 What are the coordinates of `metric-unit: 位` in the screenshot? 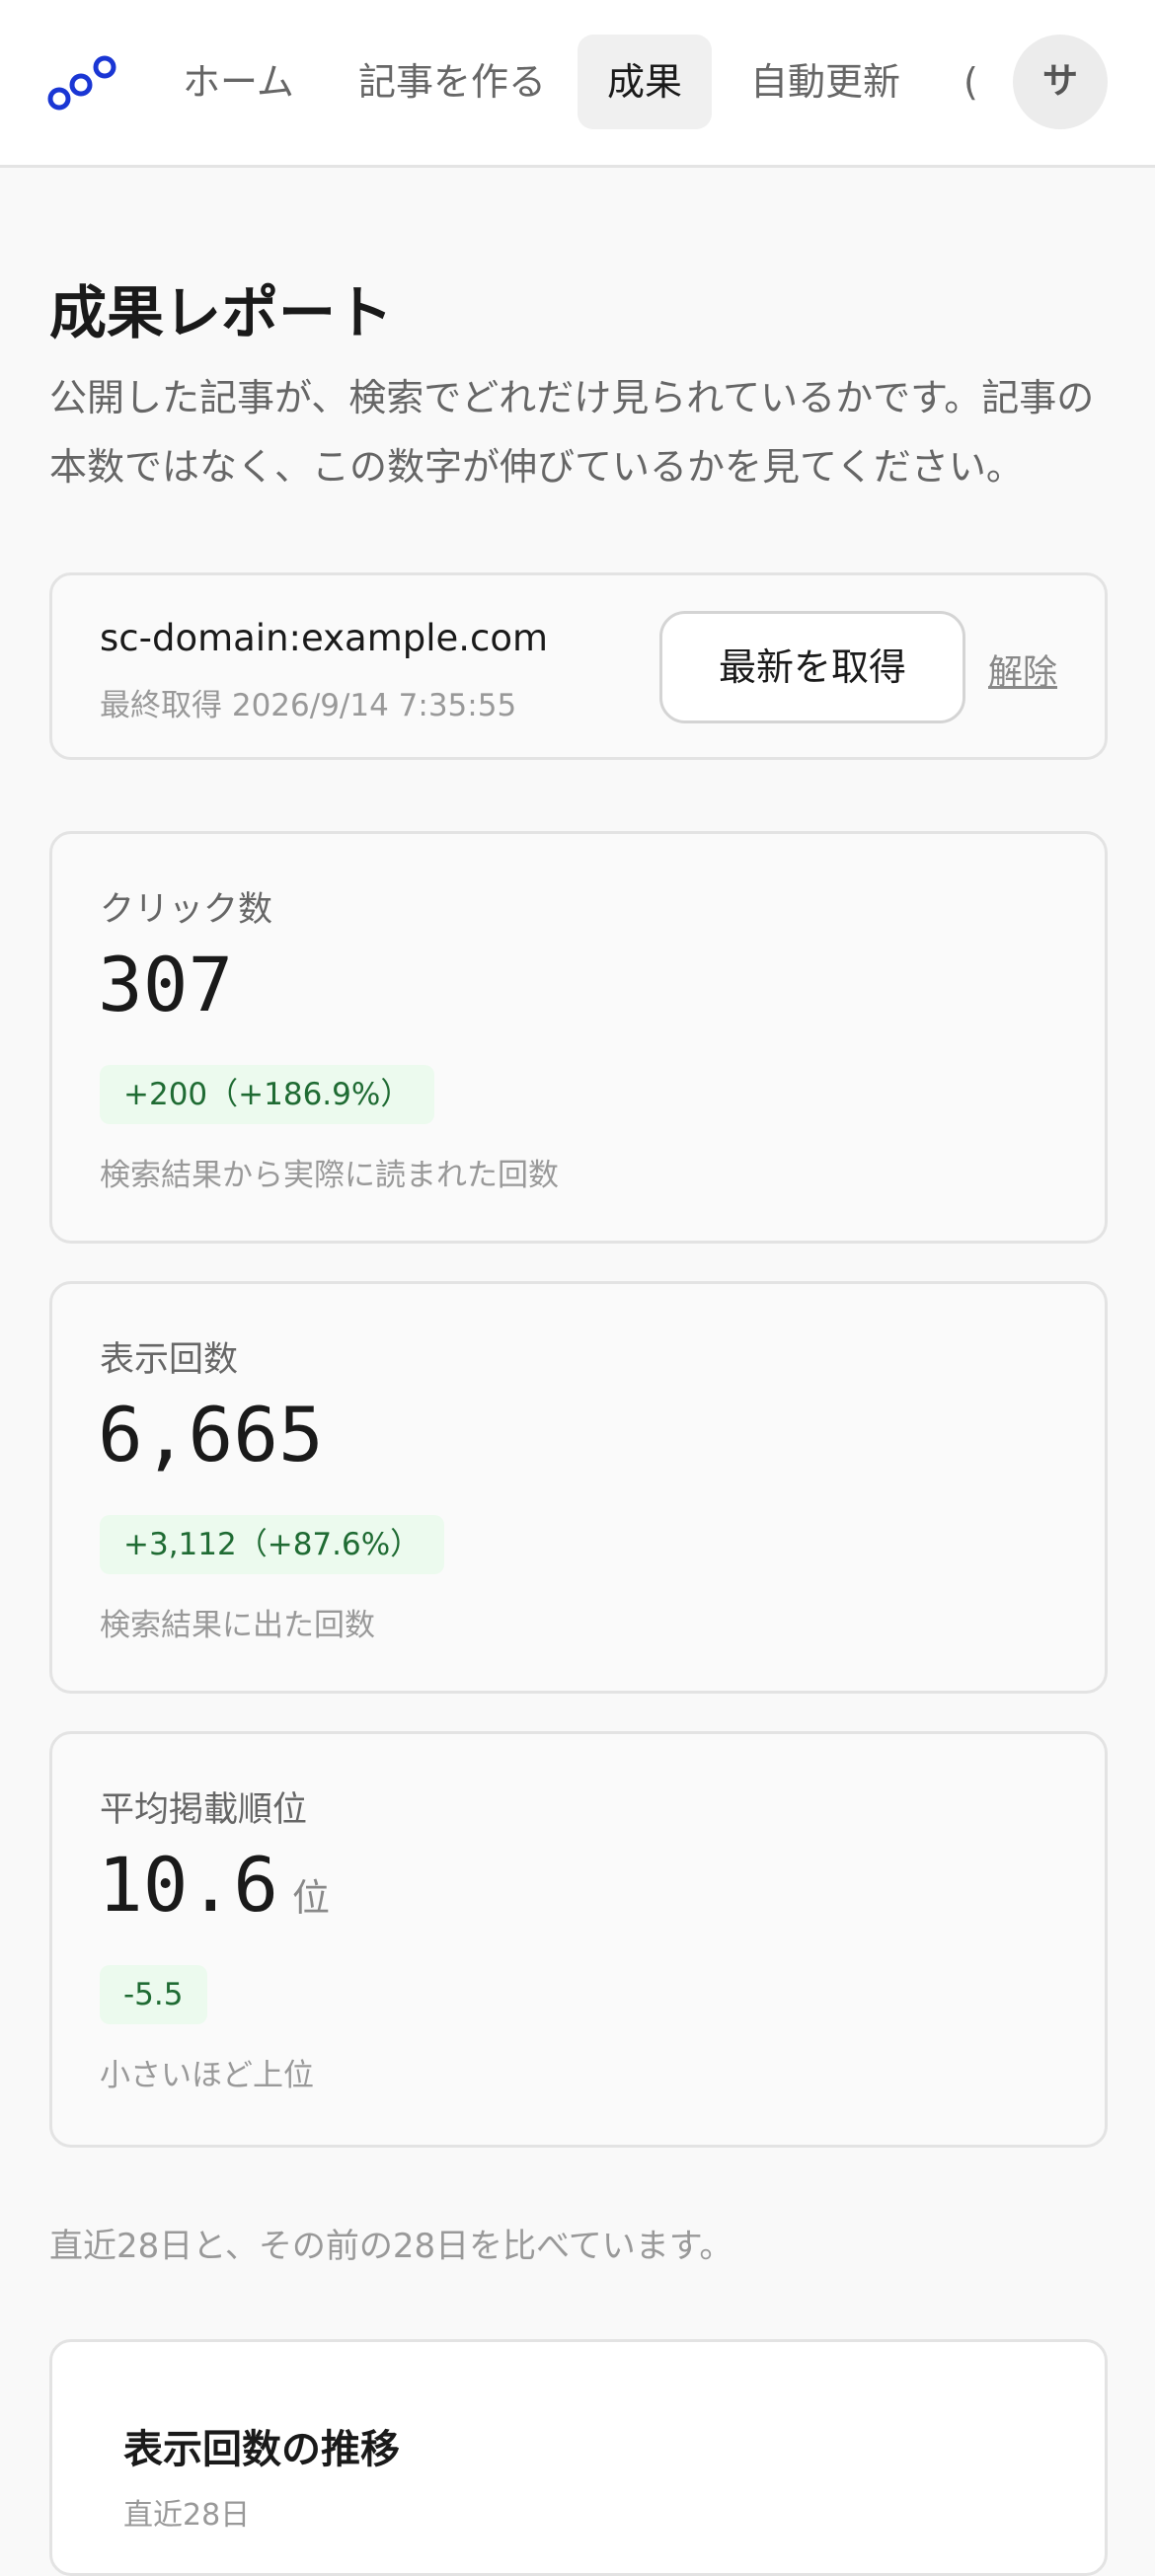 It's located at (311, 1898).